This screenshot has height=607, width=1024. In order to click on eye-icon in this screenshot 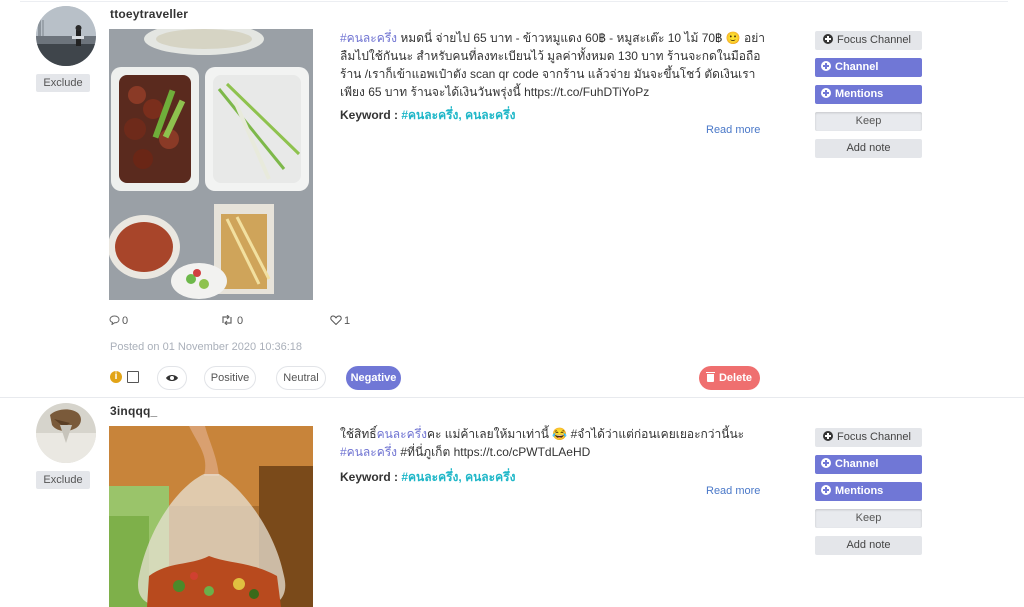, I will do `click(172, 378)`.